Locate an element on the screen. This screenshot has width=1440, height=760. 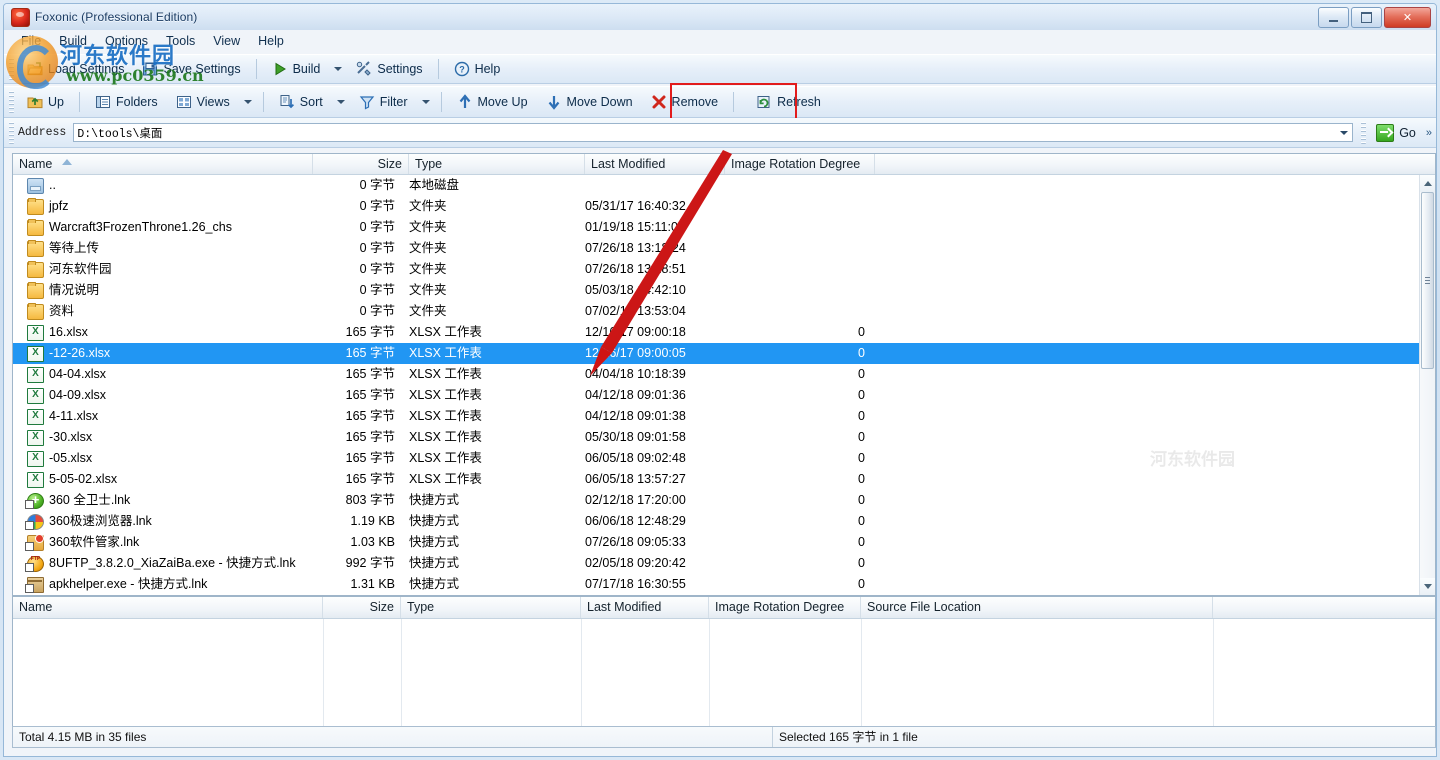
table-row: .. 0 字节 本地磁盘 is located at coordinates (716, 185).